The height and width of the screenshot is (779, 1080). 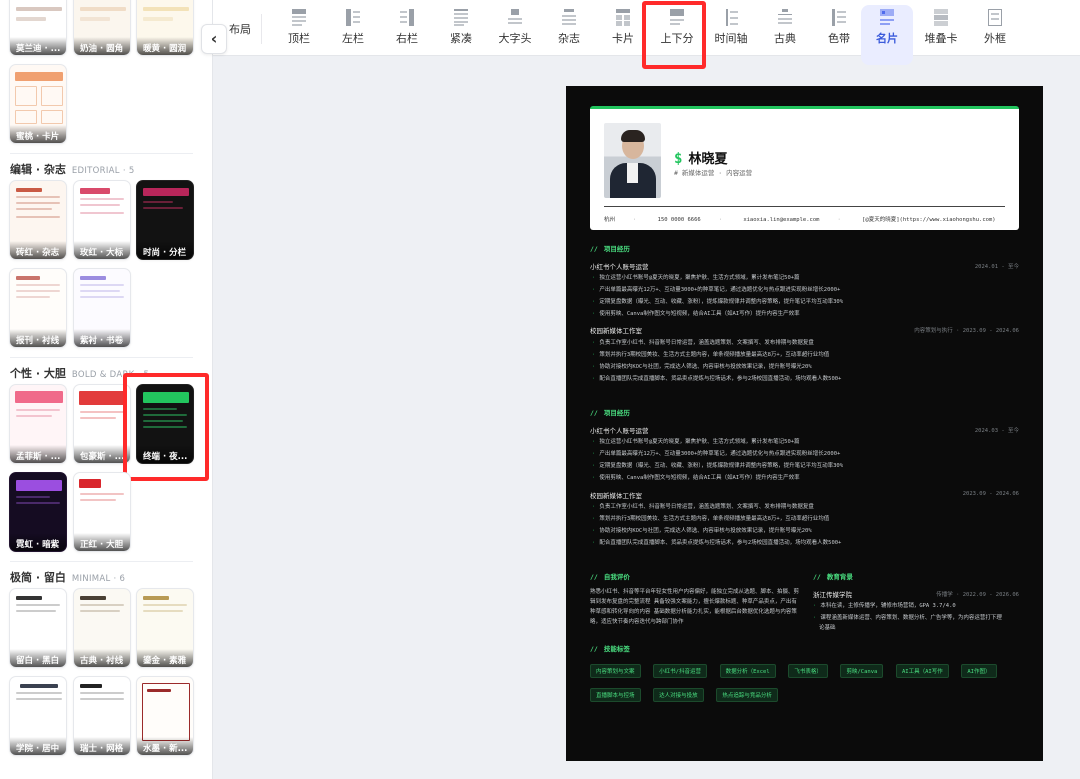 I want to click on template-thumb-label: 正红 · 大胆, so click(x=102, y=542).